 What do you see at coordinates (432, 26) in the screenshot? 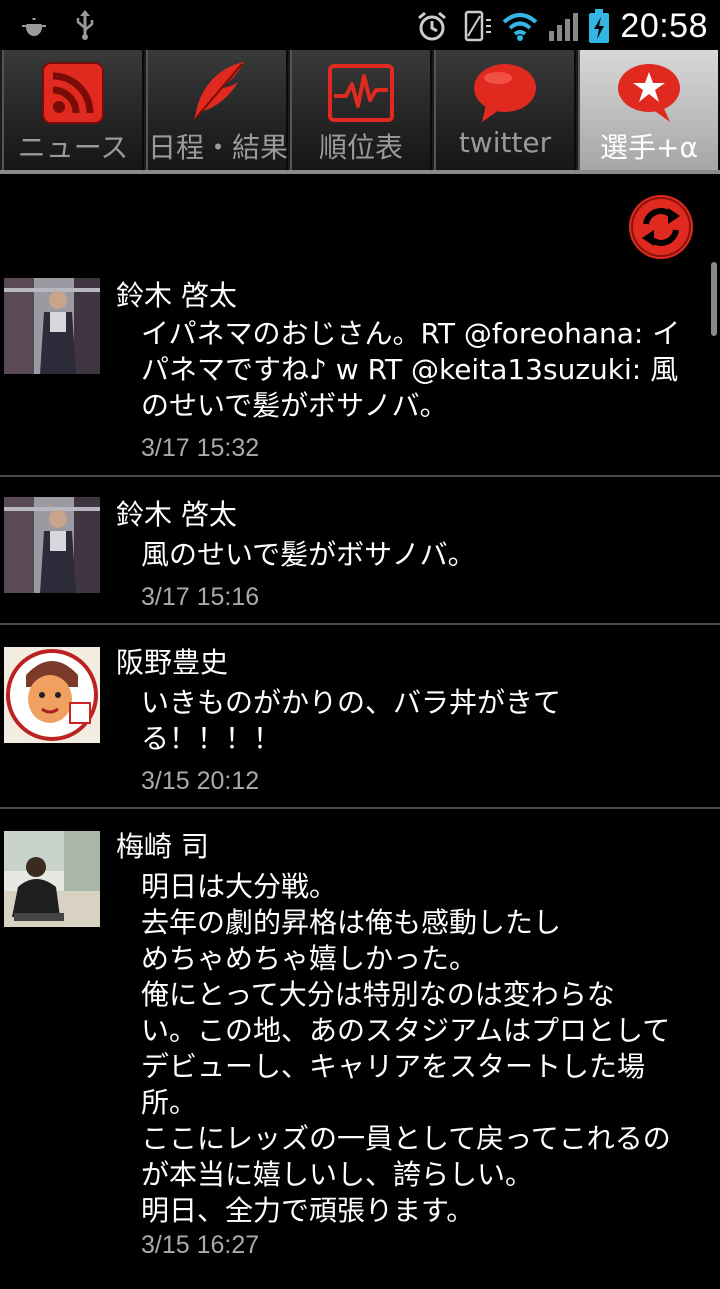
I see `alarm-icon` at bounding box center [432, 26].